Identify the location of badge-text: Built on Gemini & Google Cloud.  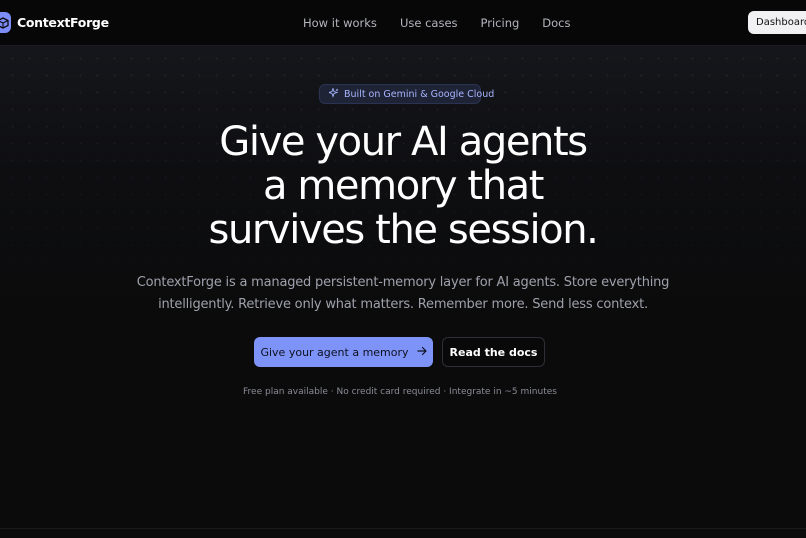
(419, 94).